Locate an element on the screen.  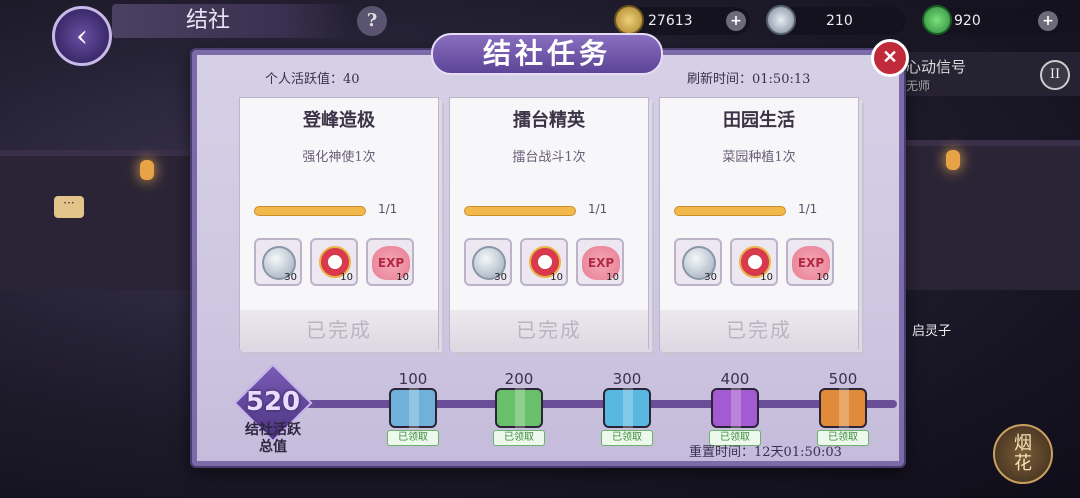
back-button: ‹ is located at coordinates (82, 36).